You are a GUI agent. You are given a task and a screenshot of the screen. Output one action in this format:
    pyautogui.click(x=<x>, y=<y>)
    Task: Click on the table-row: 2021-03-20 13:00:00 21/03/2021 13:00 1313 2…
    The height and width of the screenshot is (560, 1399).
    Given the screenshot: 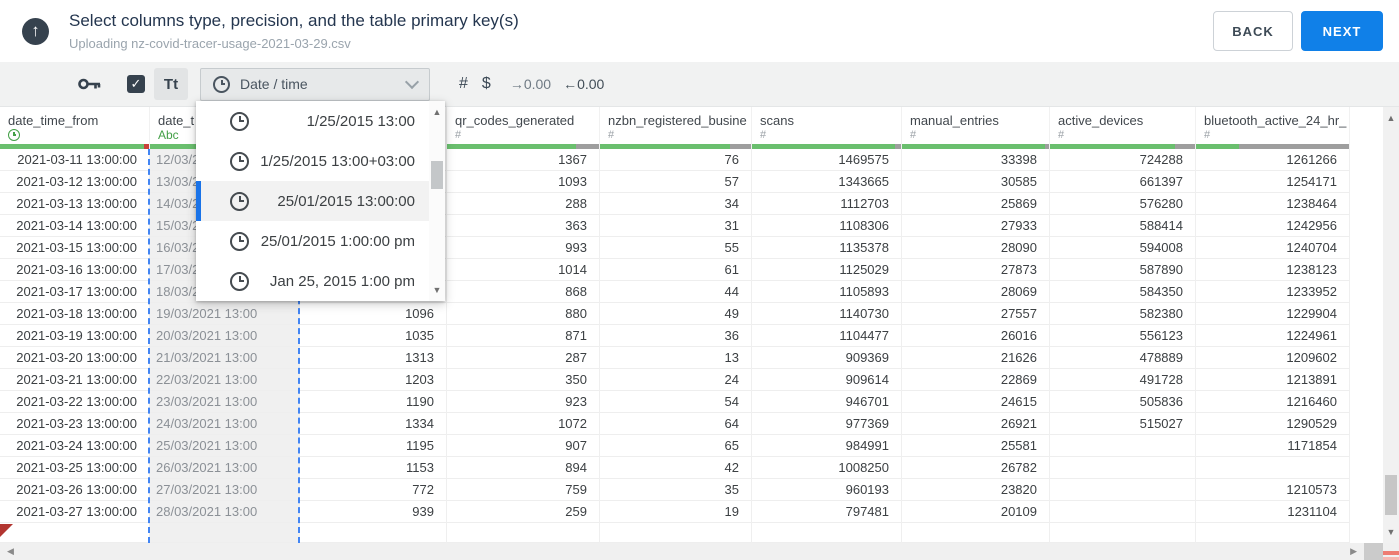 What is the action you would take?
    pyautogui.click(x=675, y=358)
    